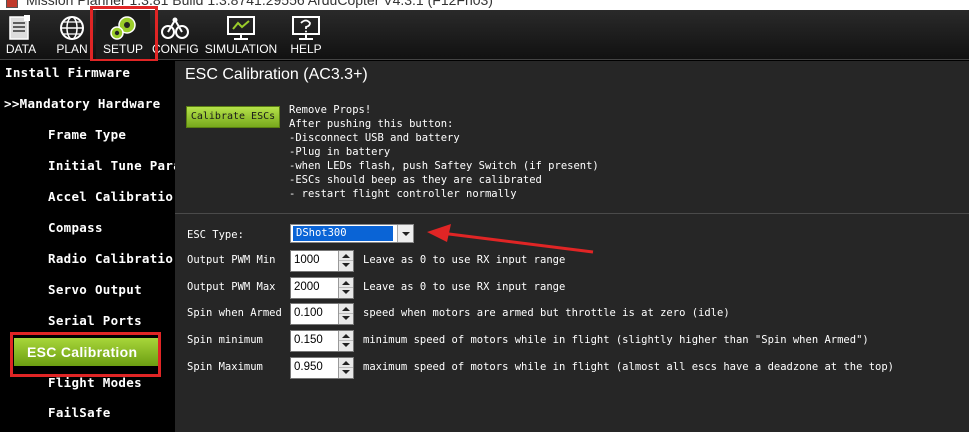 The image size is (969, 432). What do you see at coordinates (405, 233) in the screenshot?
I see `chevron-down-icon` at bounding box center [405, 233].